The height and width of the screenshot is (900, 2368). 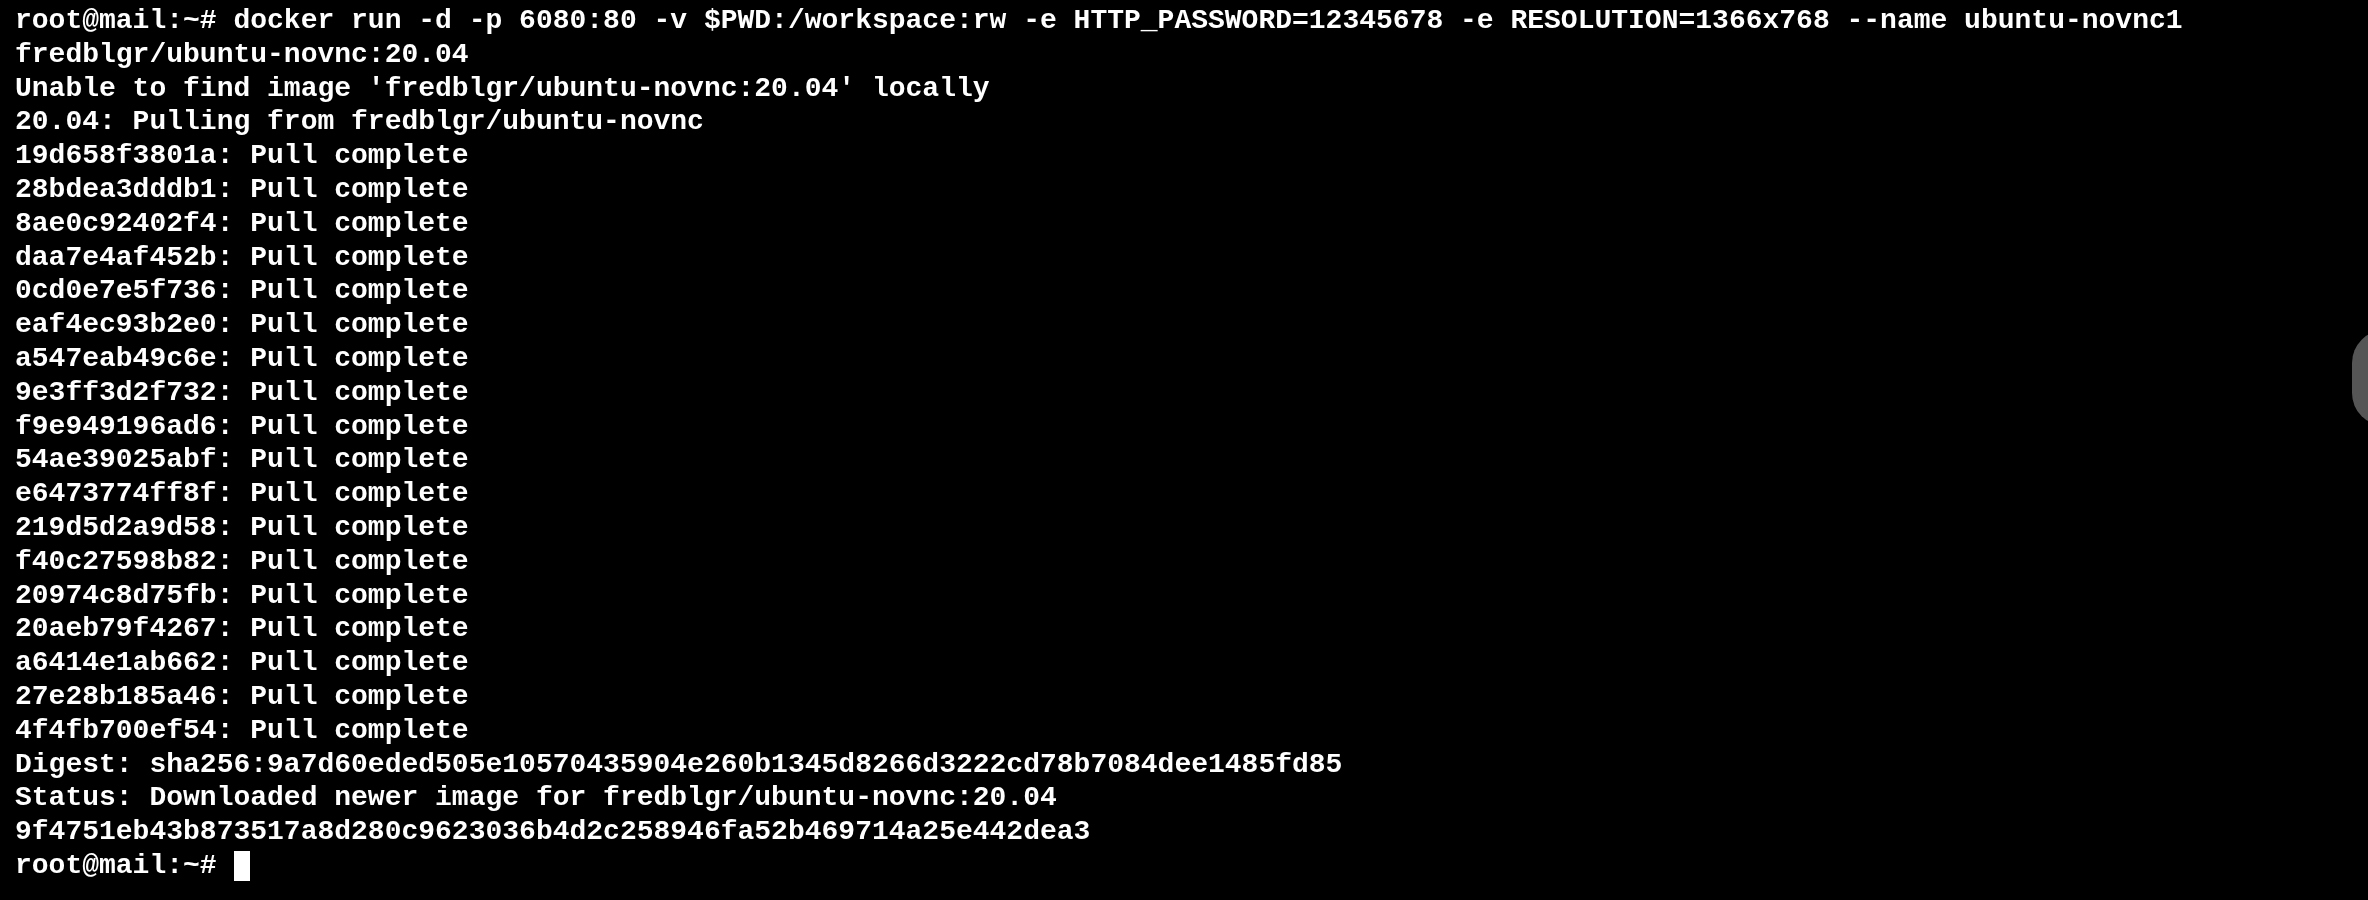 I want to click on terminal-line: 219d5d2a9d58: Pull complete, so click(x=242, y=527).